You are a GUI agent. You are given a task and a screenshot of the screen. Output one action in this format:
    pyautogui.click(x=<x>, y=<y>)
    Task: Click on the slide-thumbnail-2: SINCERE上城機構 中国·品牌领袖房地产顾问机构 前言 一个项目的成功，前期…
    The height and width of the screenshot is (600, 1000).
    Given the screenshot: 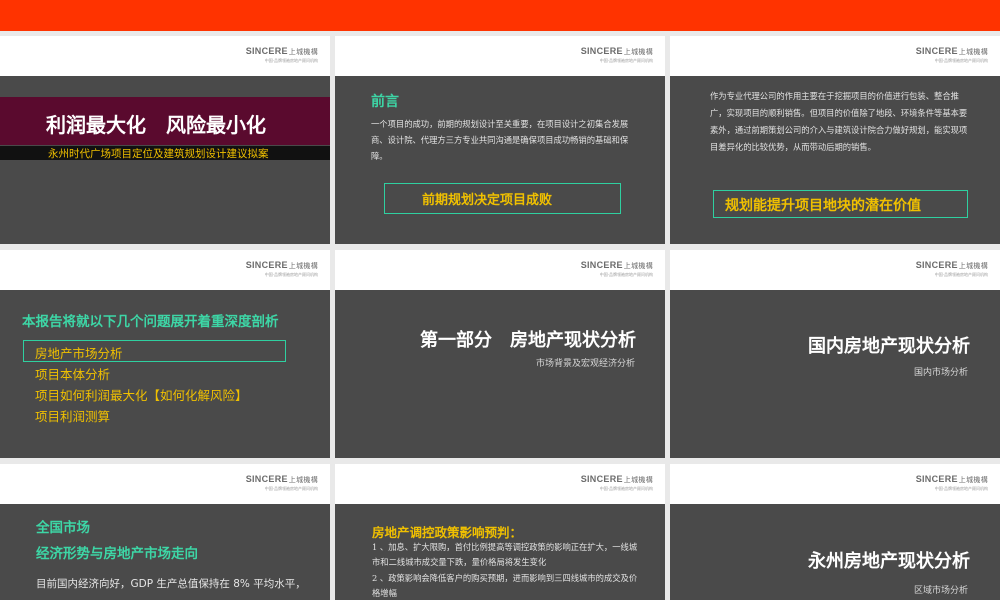 What is the action you would take?
    pyautogui.click(x=500, y=140)
    